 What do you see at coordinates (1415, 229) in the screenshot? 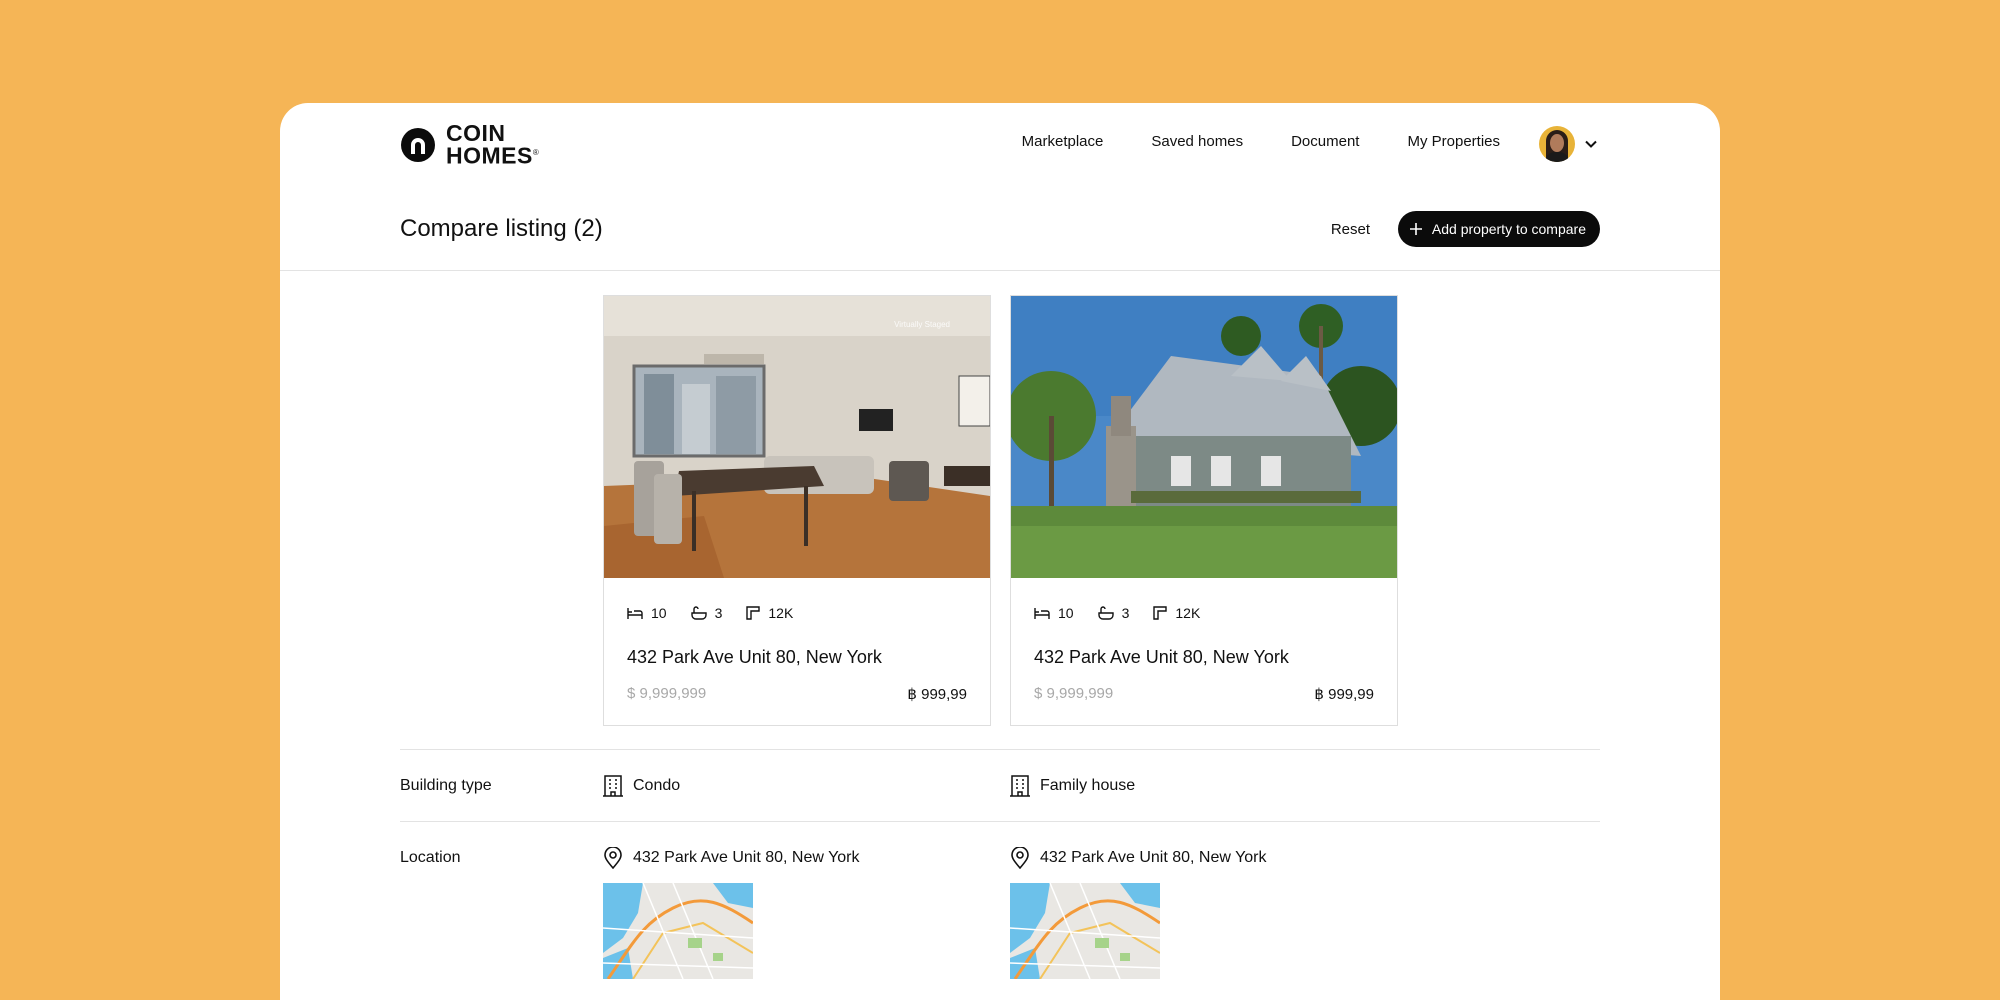
I see `plus-icon` at bounding box center [1415, 229].